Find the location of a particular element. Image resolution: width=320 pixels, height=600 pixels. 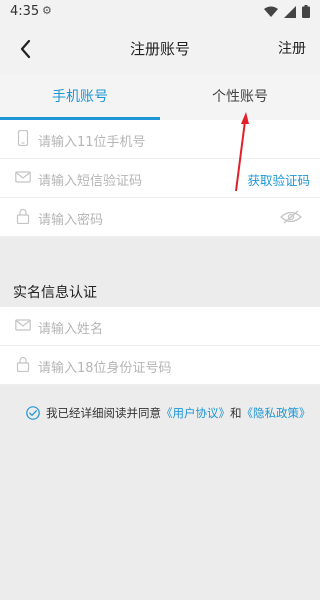

nav-bar: 注册账号 注册 is located at coordinates (160, 49).